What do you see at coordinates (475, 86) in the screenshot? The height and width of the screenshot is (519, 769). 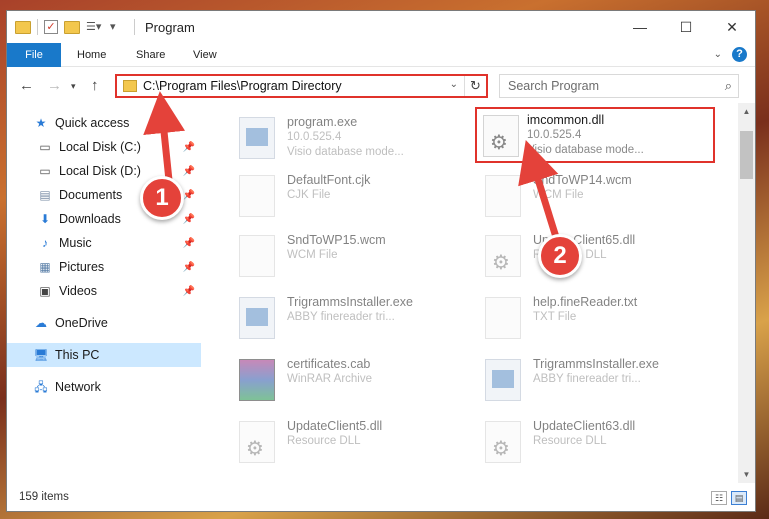 I see `refresh-icon: ↻` at bounding box center [475, 86].